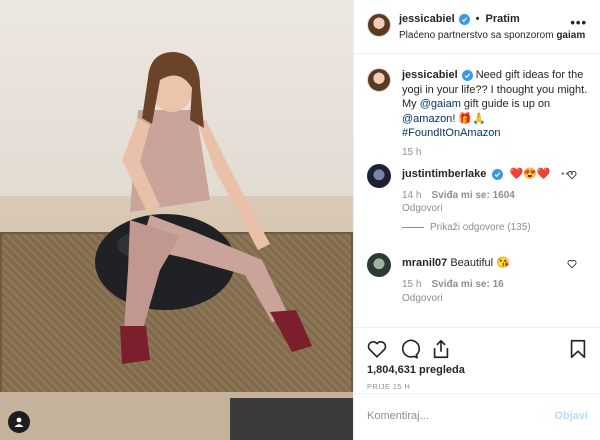  I want to click on comment-likes-count: Sviđa mi se: 16, so click(467, 284).